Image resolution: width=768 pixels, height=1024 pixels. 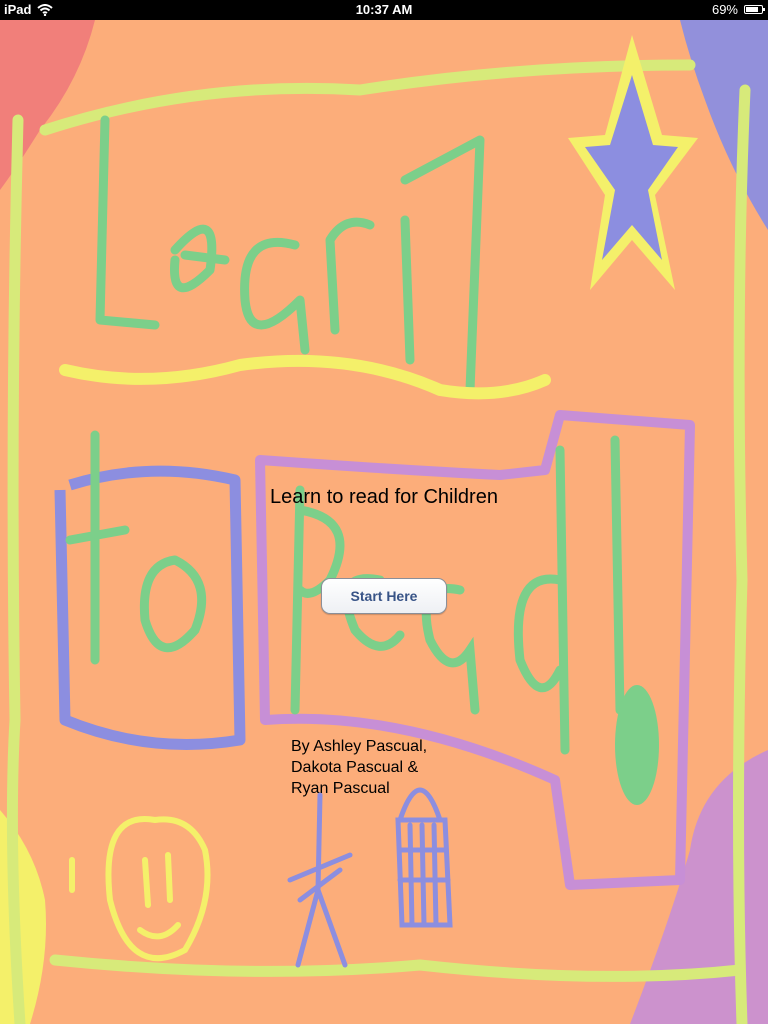 I want to click on credits-line-2: Dakota Pascual &, so click(x=355, y=767).